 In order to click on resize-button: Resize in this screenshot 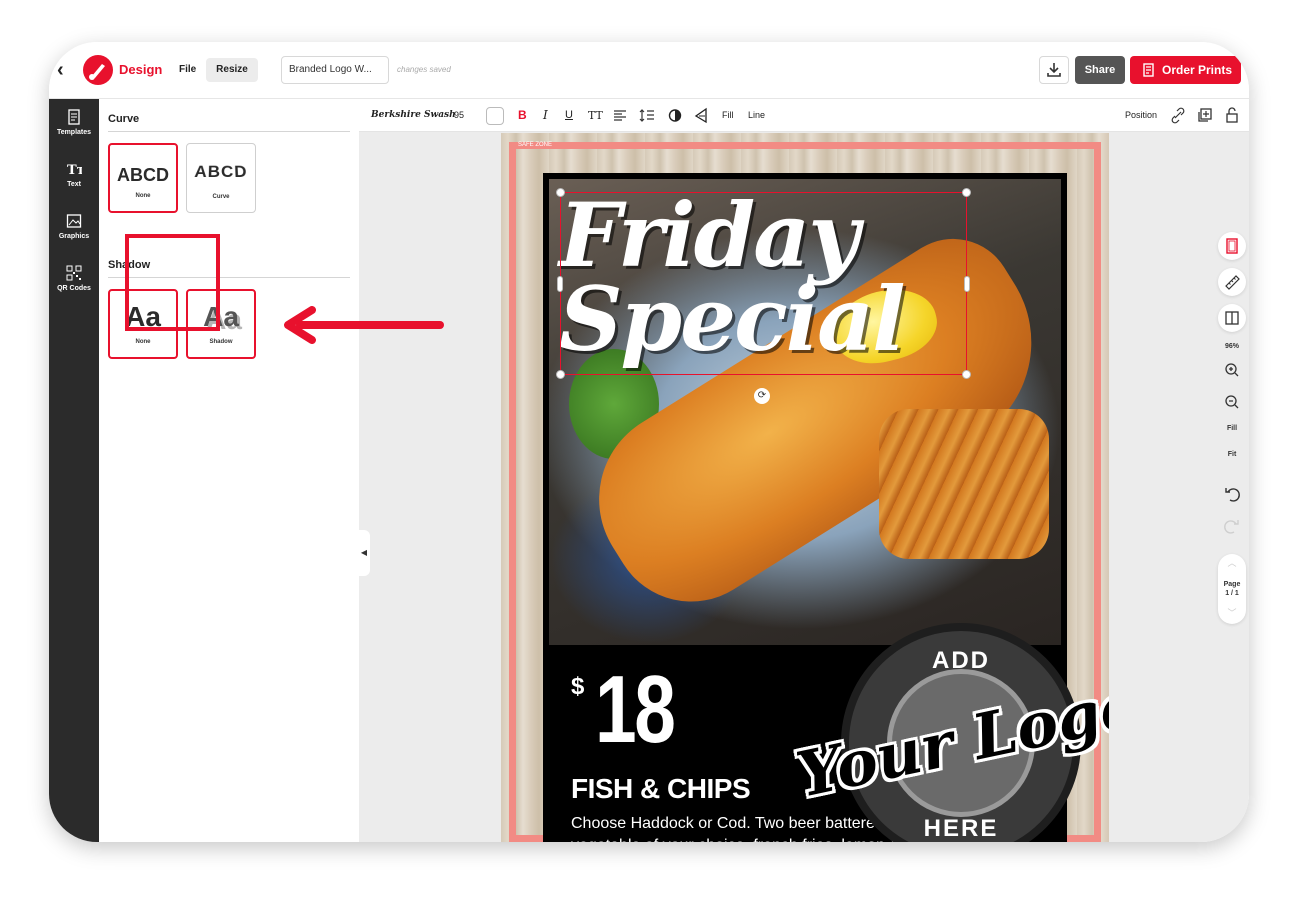, I will do `click(232, 70)`.